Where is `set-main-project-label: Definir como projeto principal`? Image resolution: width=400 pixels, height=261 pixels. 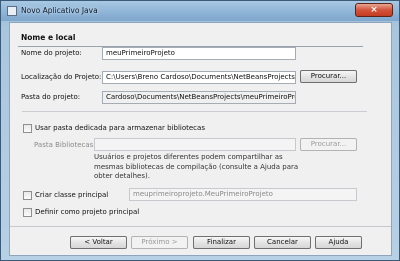 set-main-project-label: Definir como projeto principal is located at coordinates (87, 212).